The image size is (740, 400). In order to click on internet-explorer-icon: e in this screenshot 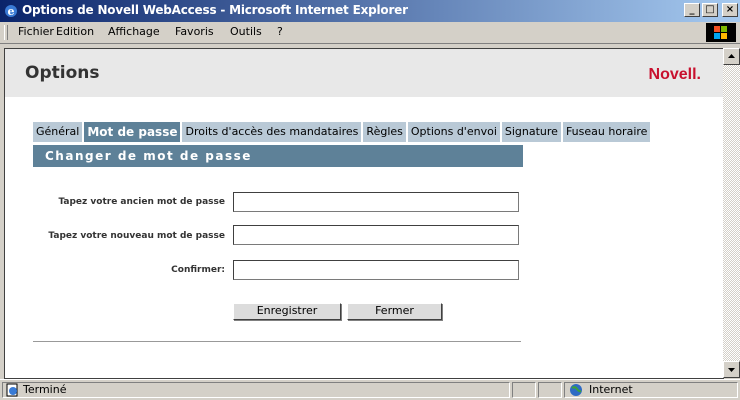, I will do `click(11, 11)`.